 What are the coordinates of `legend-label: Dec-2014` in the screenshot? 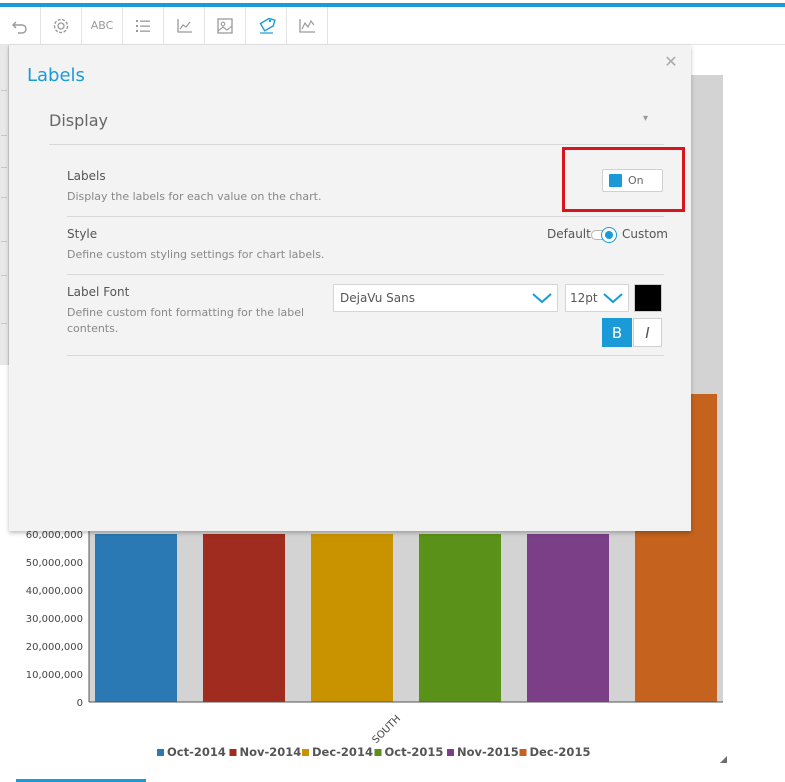 It's located at (342, 752).